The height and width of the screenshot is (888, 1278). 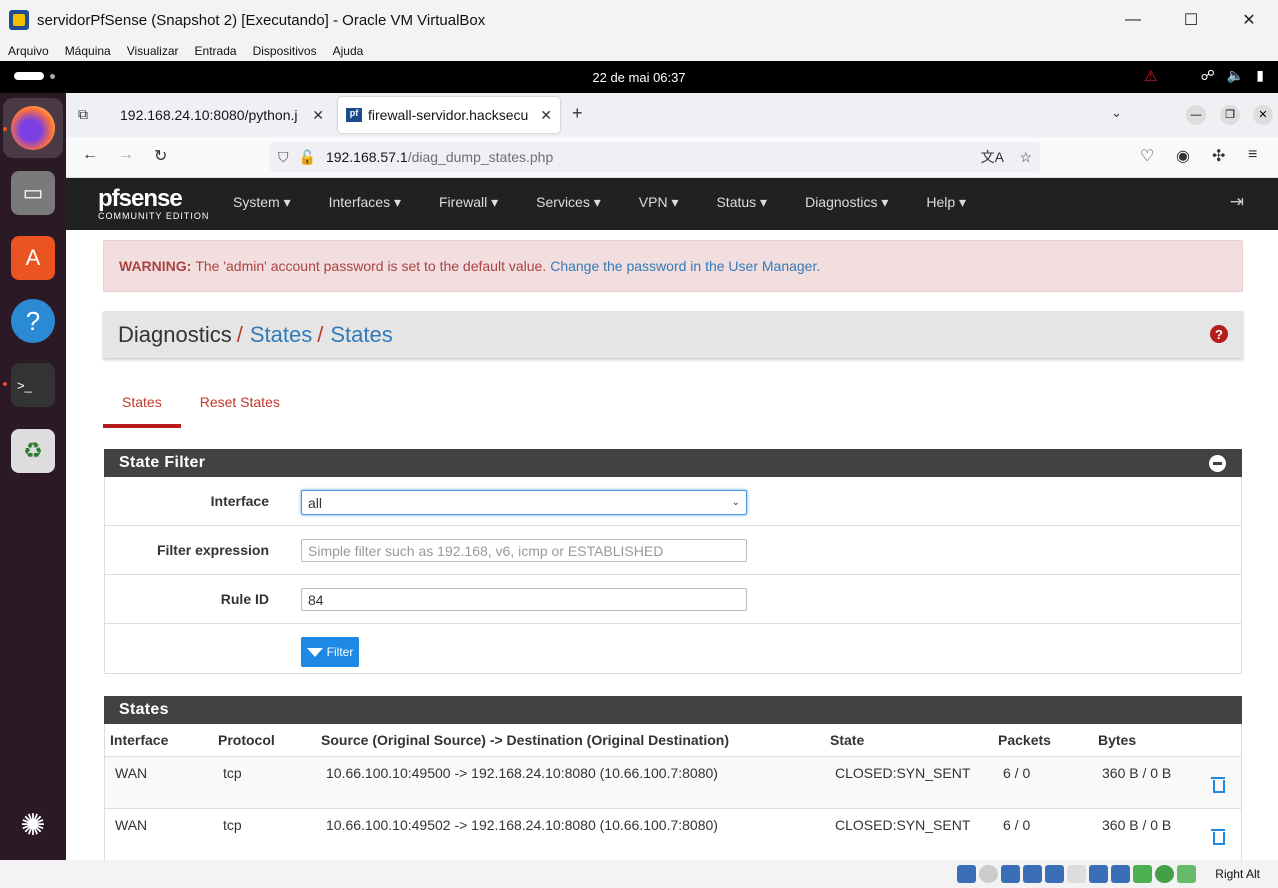 What do you see at coordinates (1164, 874) in the screenshot?
I see `guest-additions-icon` at bounding box center [1164, 874].